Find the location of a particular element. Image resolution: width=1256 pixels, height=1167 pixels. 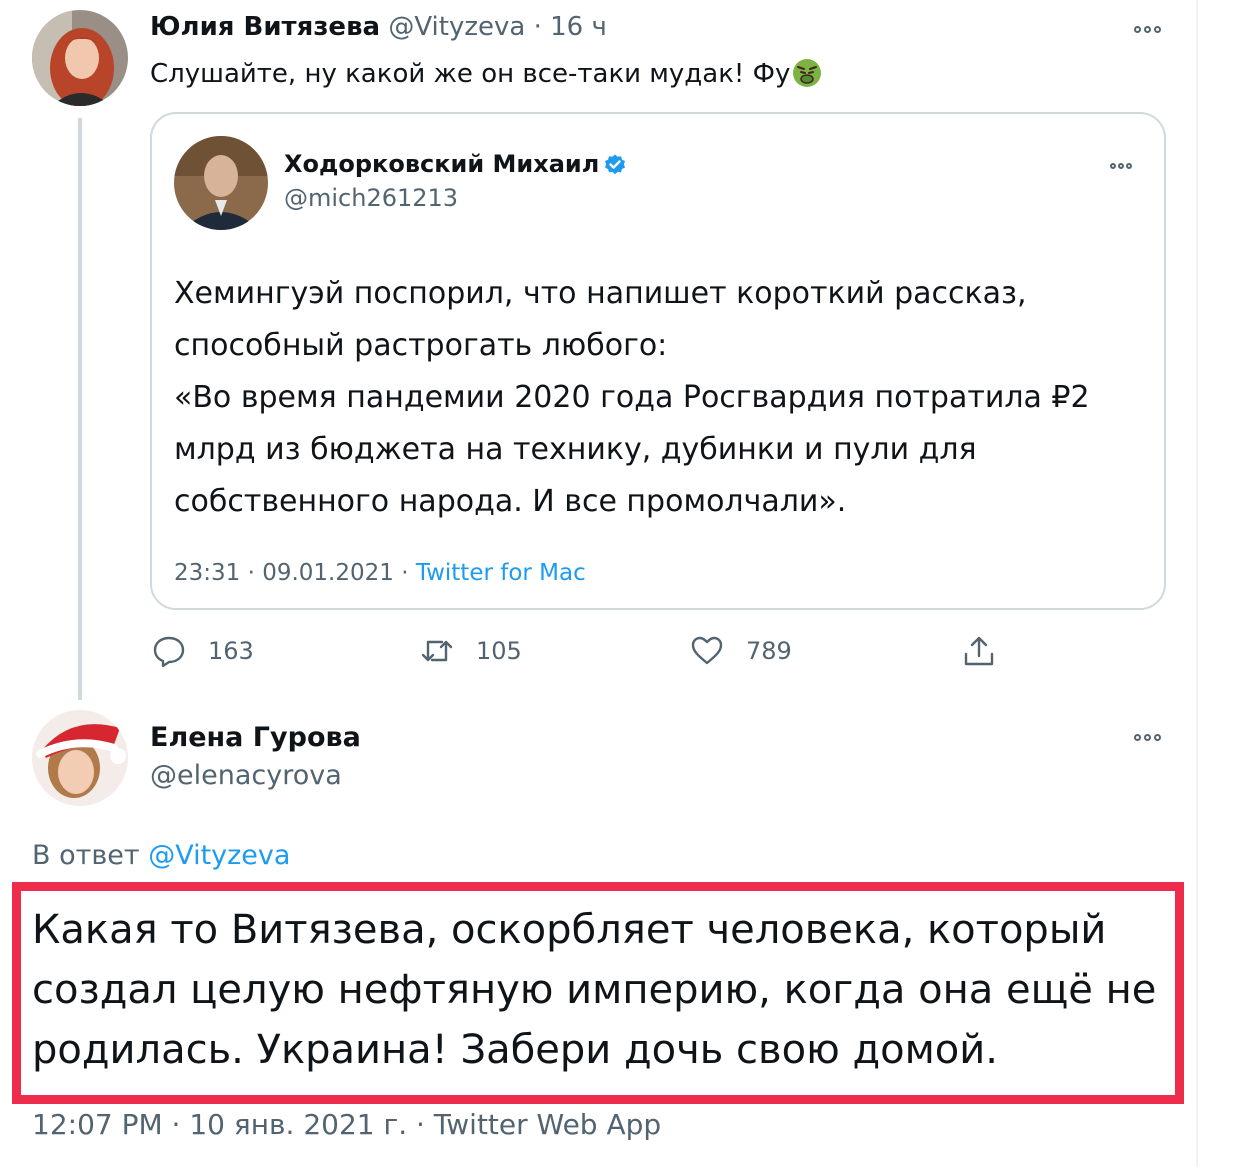

avatar-khodorkovsky is located at coordinates (221, 183).